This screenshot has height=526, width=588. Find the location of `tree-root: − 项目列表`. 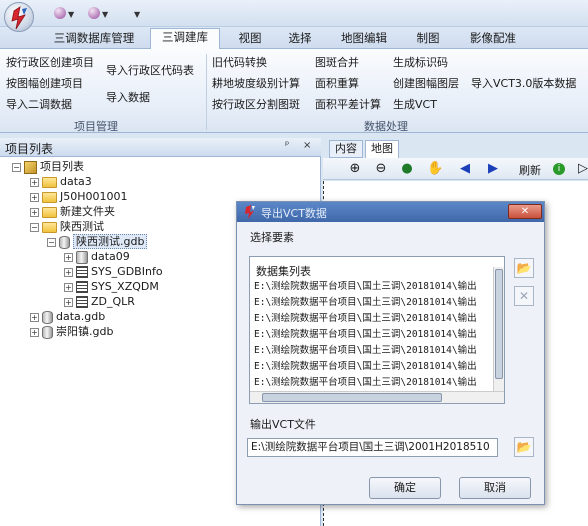

tree-root: − 项目列表 is located at coordinates (48, 166).